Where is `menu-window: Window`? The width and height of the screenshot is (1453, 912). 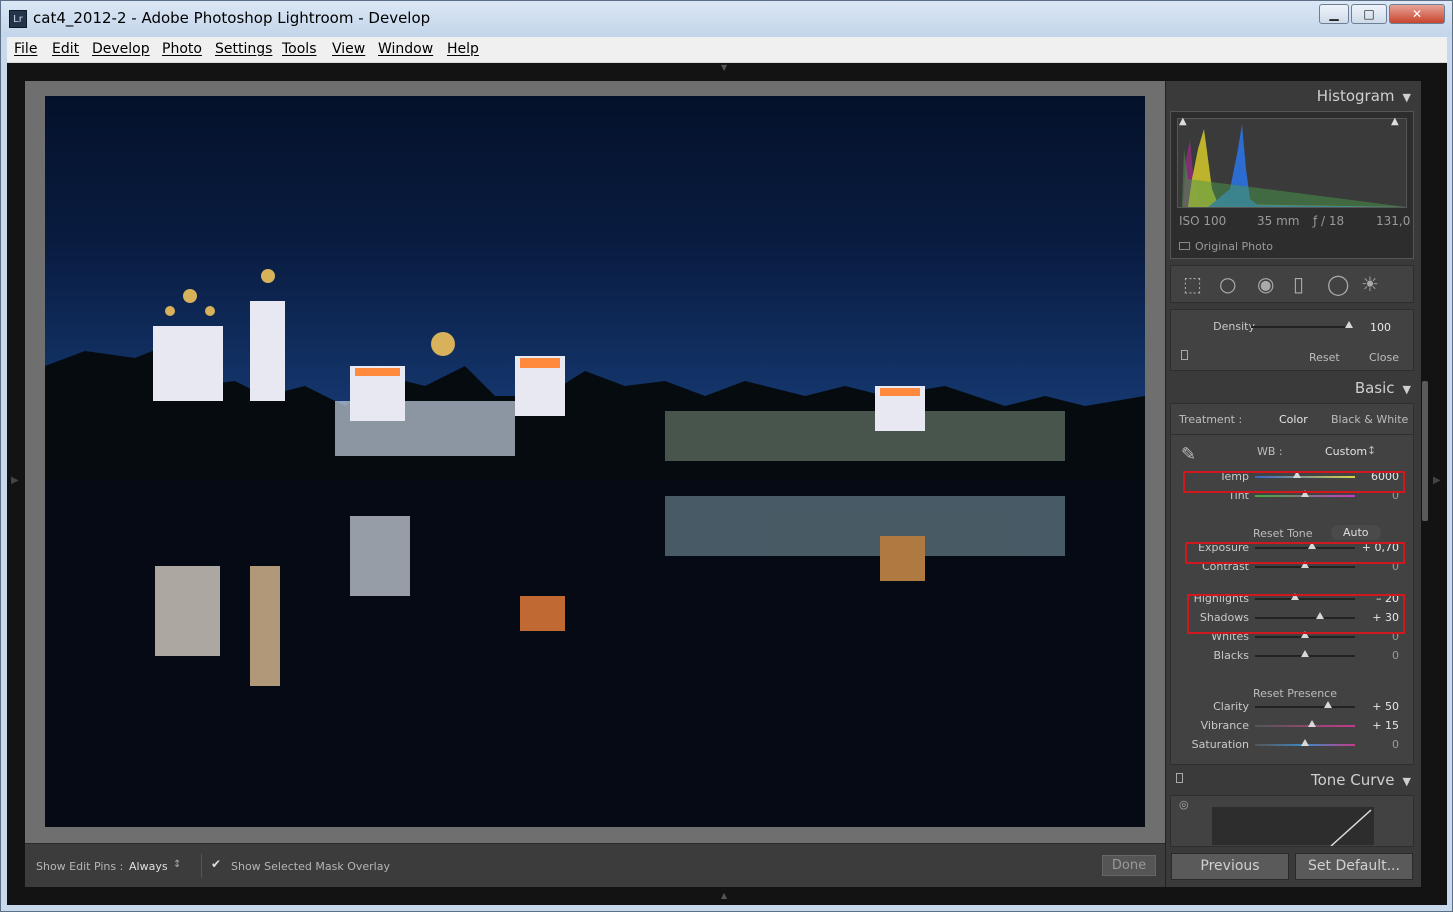
menu-window: Window is located at coordinates (405, 49).